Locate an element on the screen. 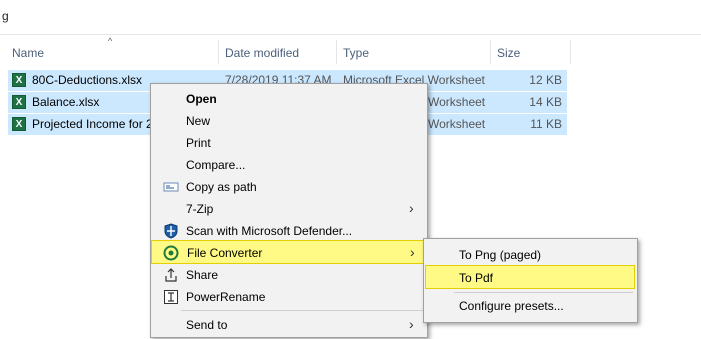 The height and width of the screenshot is (339, 701). file-name: 80C-Deductions.xlsx is located at coordinates (87, 80).